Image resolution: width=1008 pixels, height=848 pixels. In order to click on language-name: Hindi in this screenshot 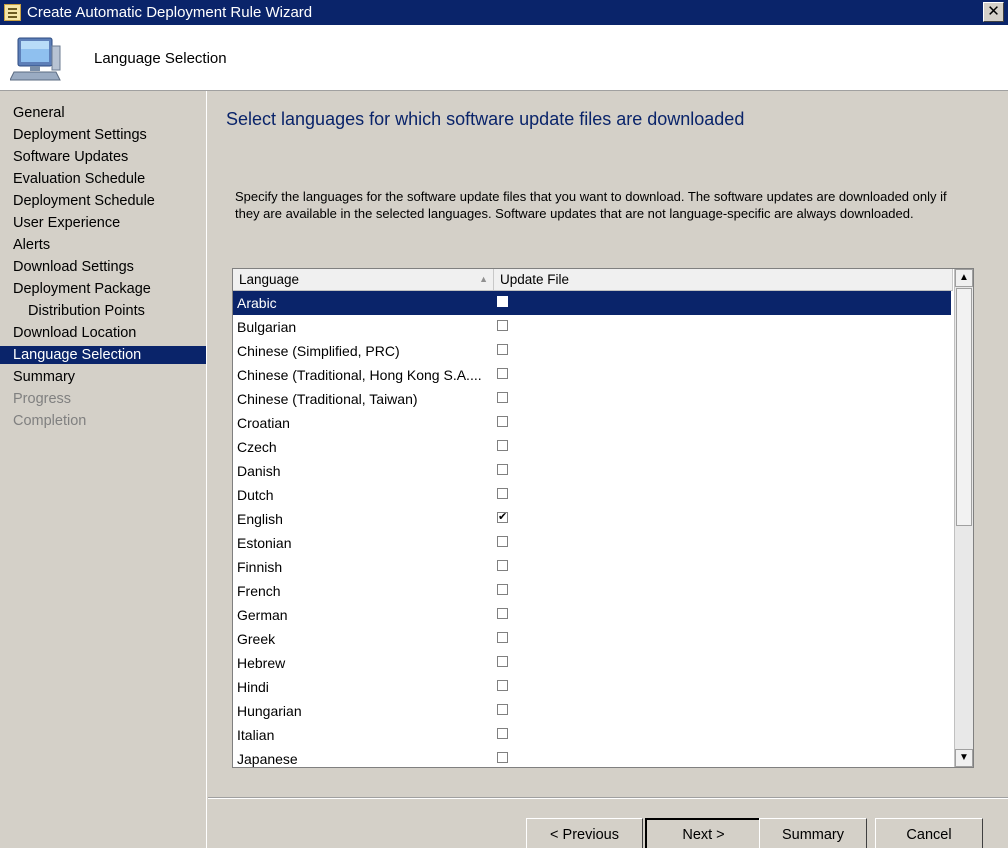, I will do `click(253, 687)`.